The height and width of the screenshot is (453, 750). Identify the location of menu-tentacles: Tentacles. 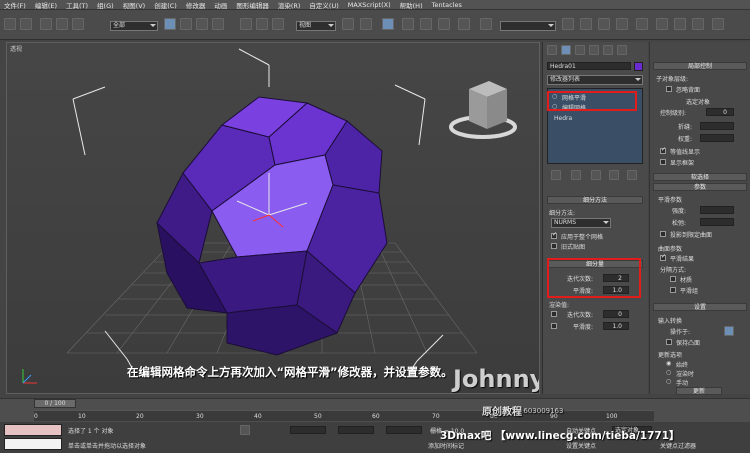
(447, 5).